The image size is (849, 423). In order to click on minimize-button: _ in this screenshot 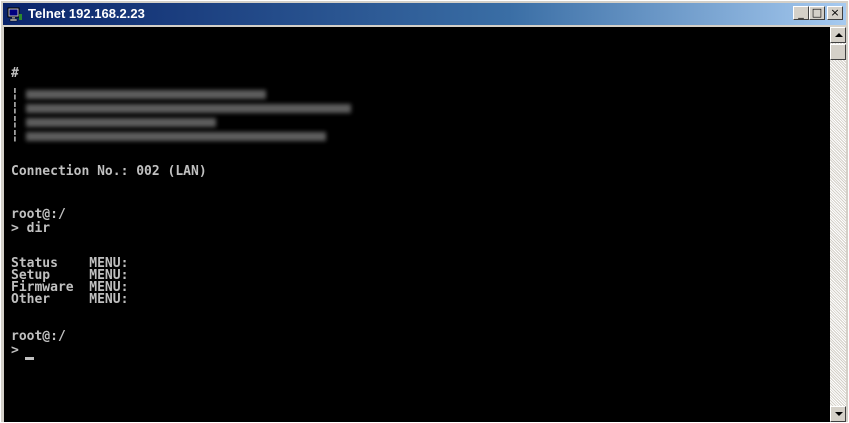, I will do `click(801, 13)`.